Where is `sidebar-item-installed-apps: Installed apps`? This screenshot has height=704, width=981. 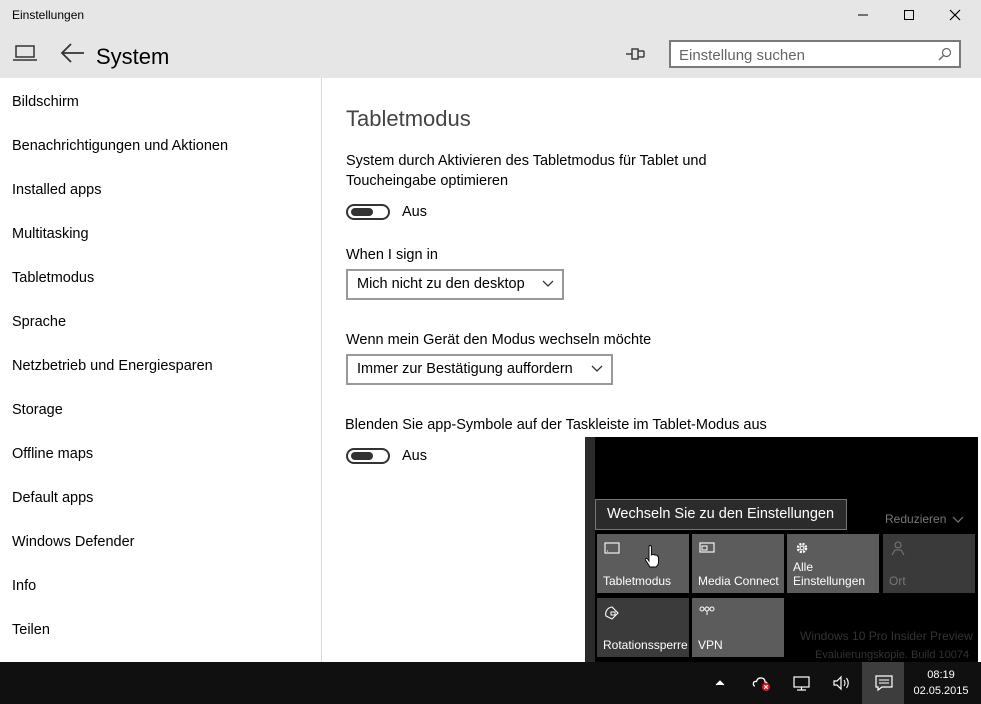
sidebar-item-installed-apps: Installed apps is located at coordinates (56, 190).